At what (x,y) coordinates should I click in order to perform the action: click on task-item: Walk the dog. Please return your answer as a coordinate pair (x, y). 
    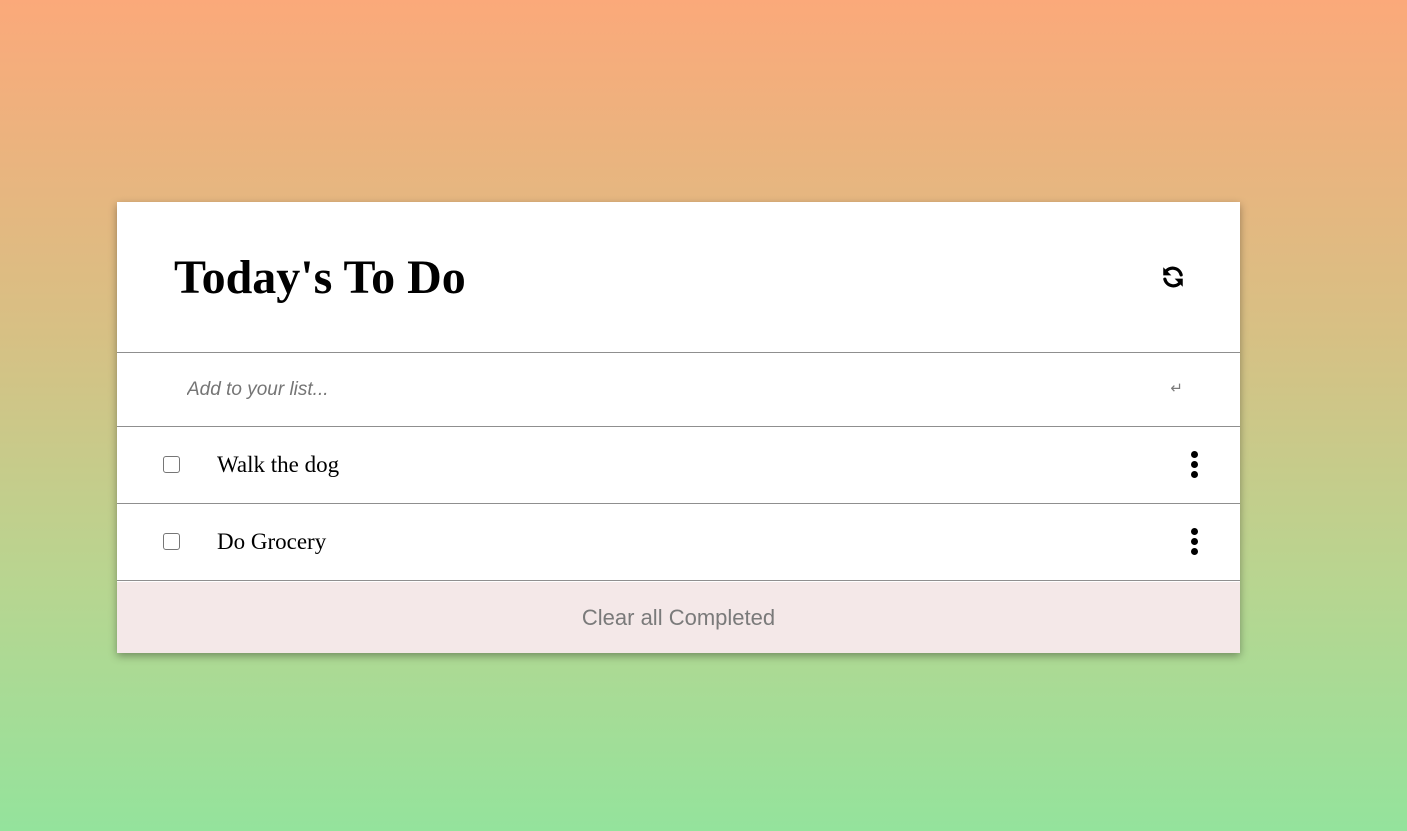
    Looking at the image, I should click on (678, 465).